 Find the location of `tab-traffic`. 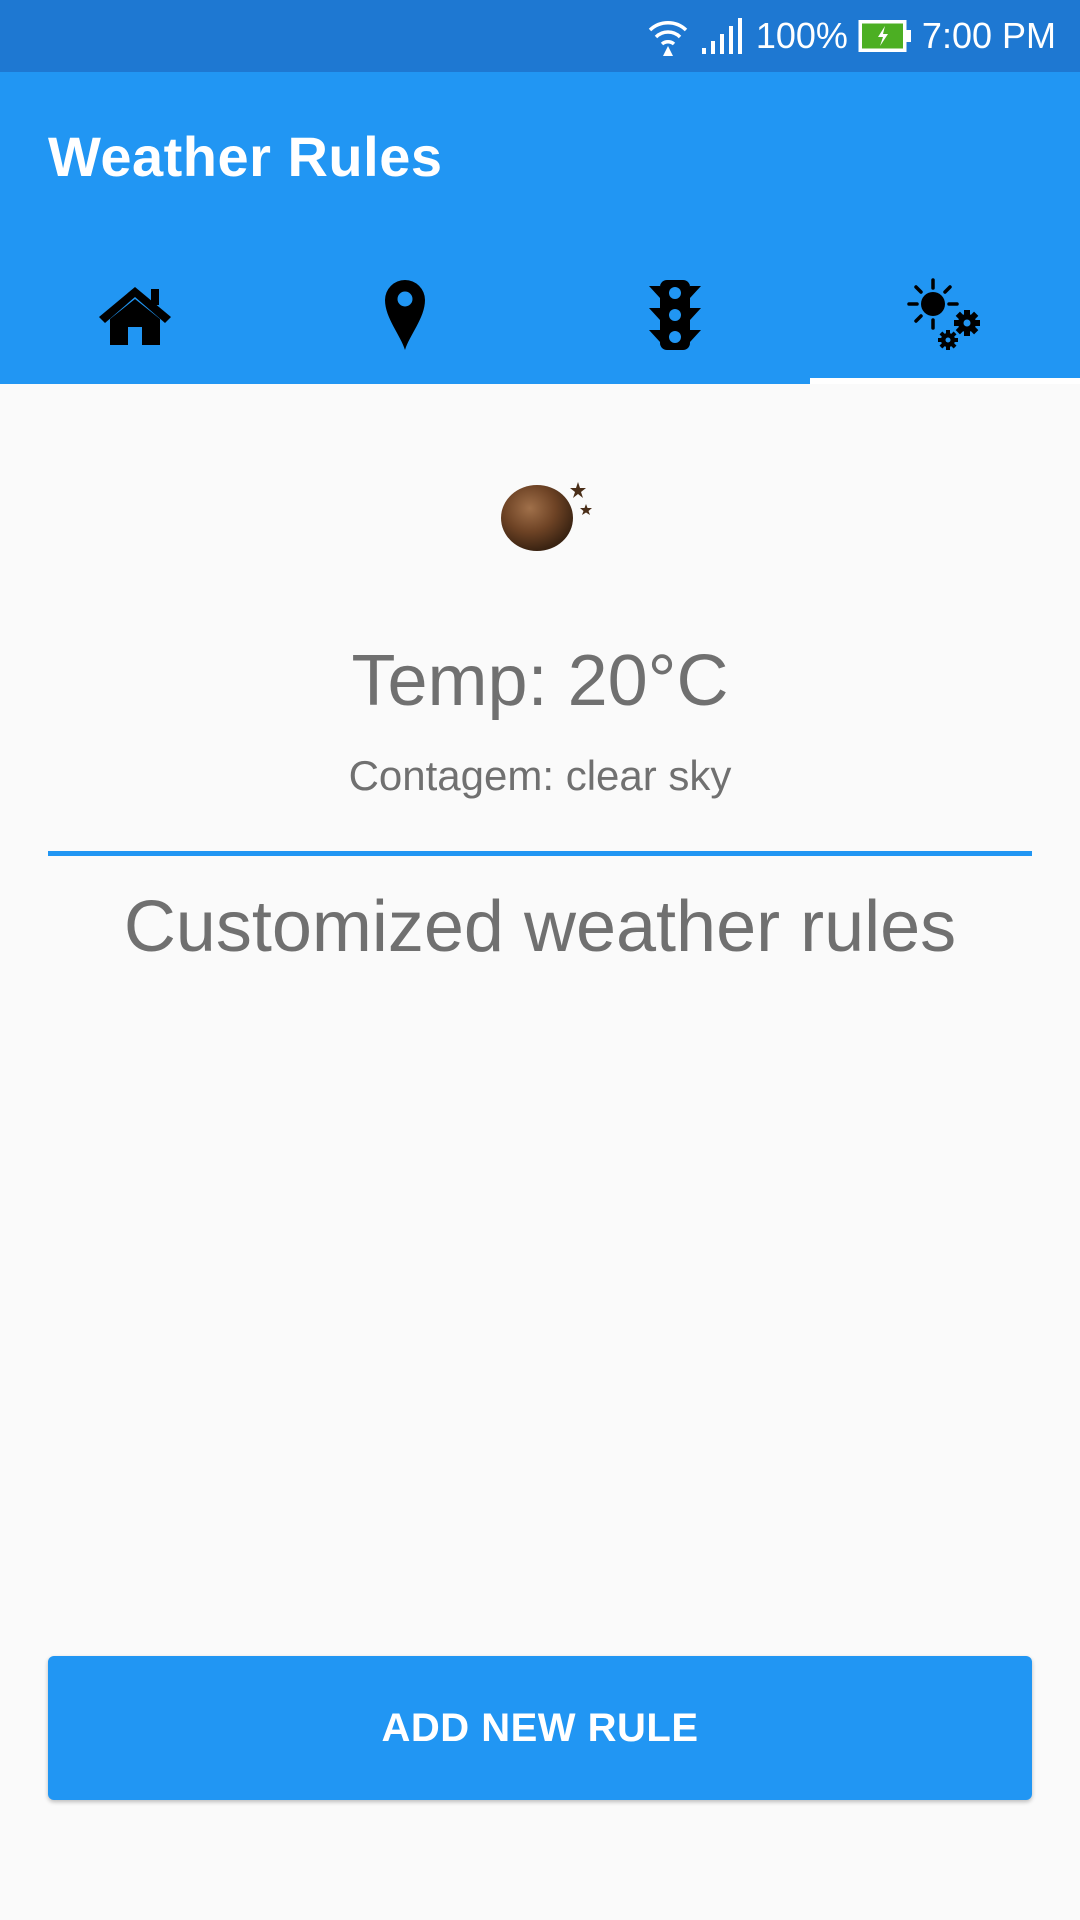

tab-traffic is located at coordinates (675, 317).